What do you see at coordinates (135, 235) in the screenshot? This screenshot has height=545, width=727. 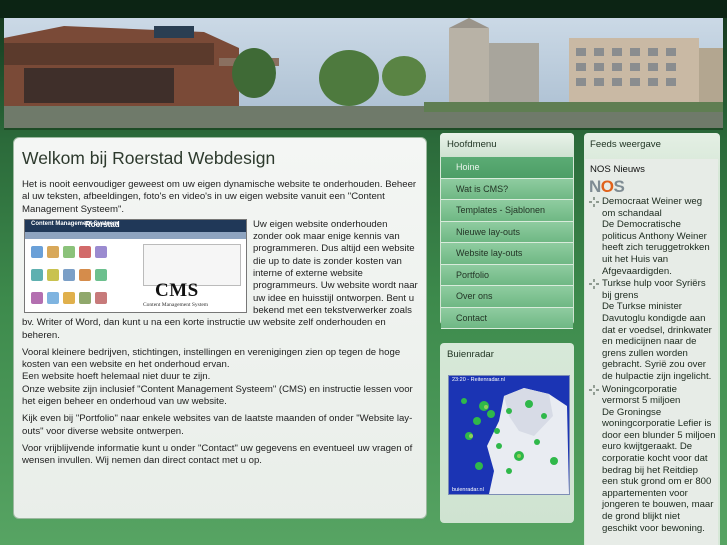 I see `cms-screenshot-menu` at bounding box center [135, 235].